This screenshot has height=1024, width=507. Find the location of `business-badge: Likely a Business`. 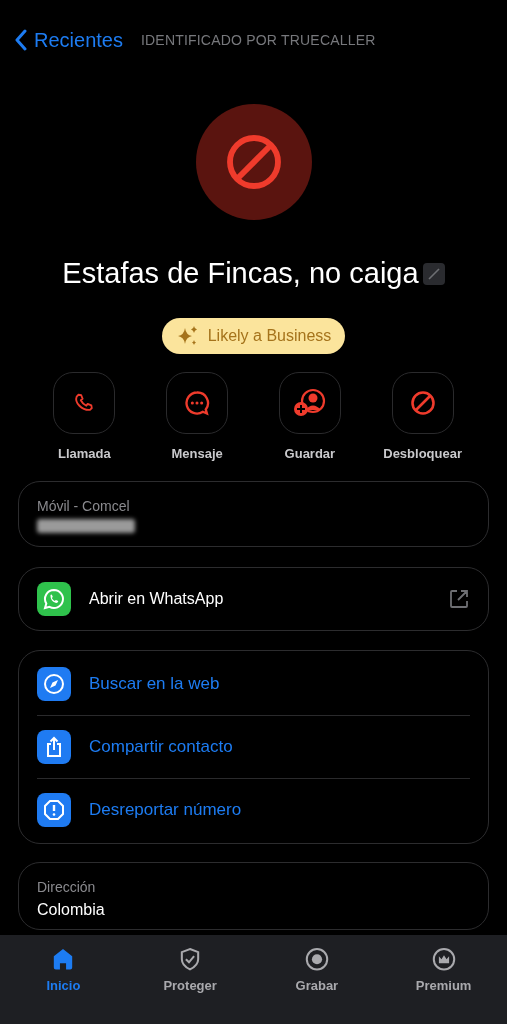

business-badge: Likely a Business is located at coordinates (253, 335).